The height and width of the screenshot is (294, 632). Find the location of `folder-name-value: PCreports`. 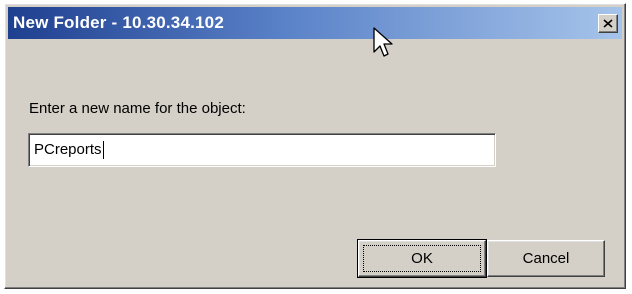

folder-name-value: PCreports is located at coordinates (68, 149).